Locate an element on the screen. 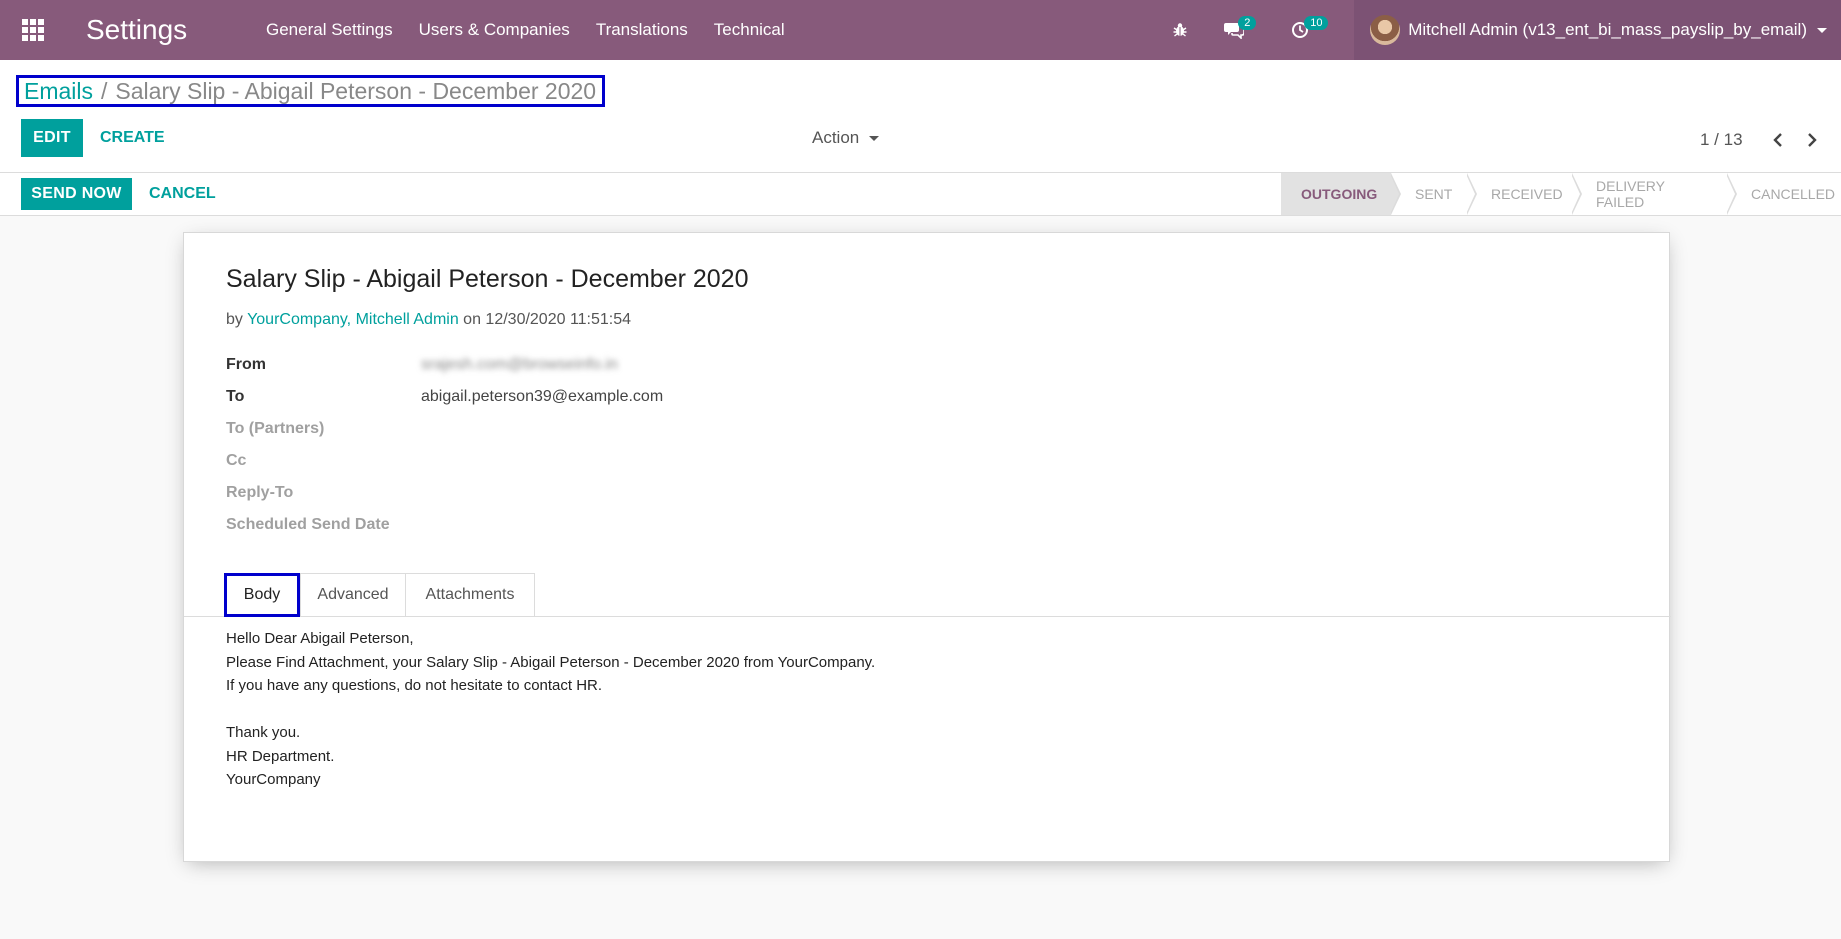 This screenshot has width=1841, height=939. reply-to-label: Reply-To is located at coordinates (260, 492).